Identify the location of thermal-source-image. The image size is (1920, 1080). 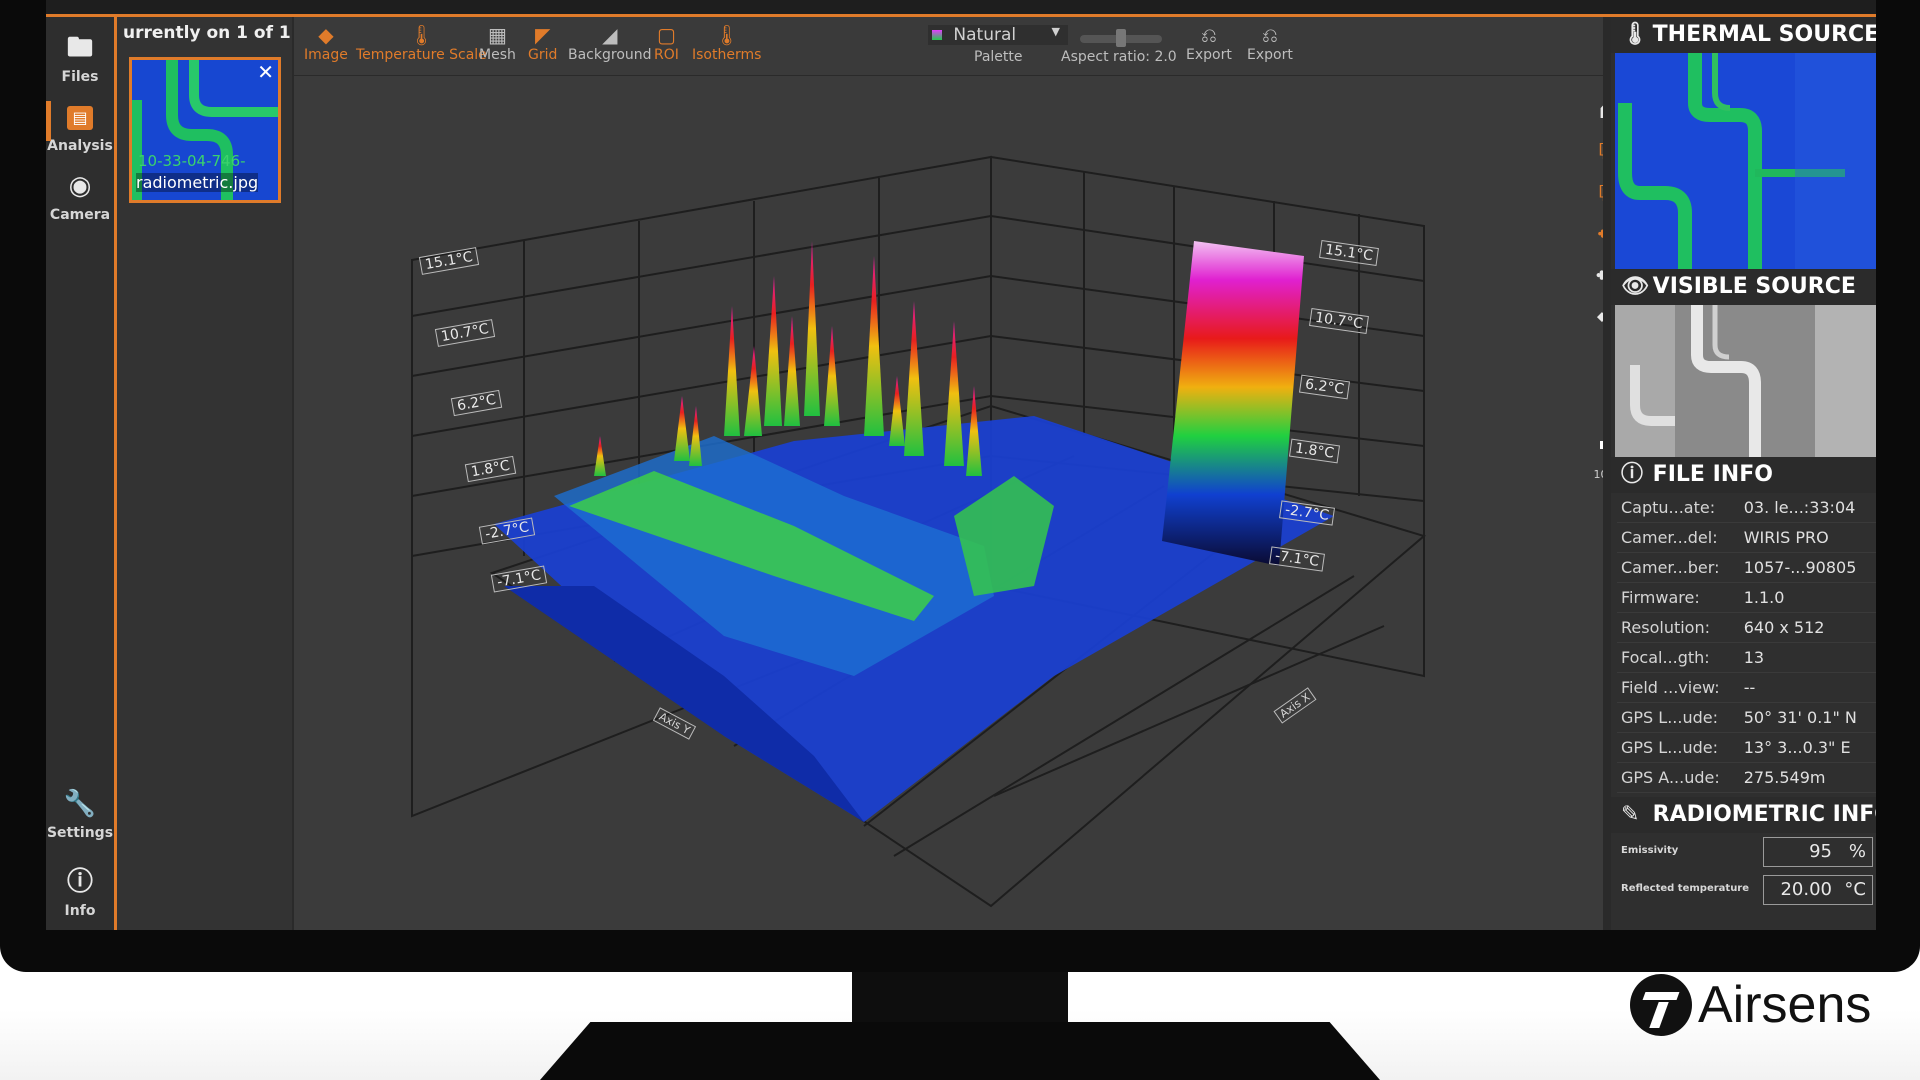
(1745, 161).